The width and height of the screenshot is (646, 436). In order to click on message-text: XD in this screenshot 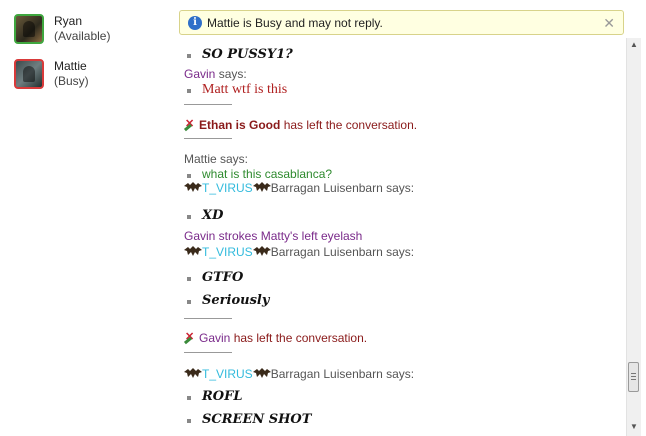, I will do `click(203, 215)`.